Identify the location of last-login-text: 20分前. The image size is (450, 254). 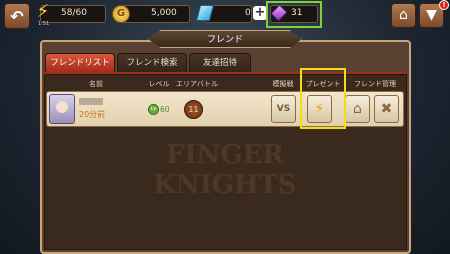
(92, 114).